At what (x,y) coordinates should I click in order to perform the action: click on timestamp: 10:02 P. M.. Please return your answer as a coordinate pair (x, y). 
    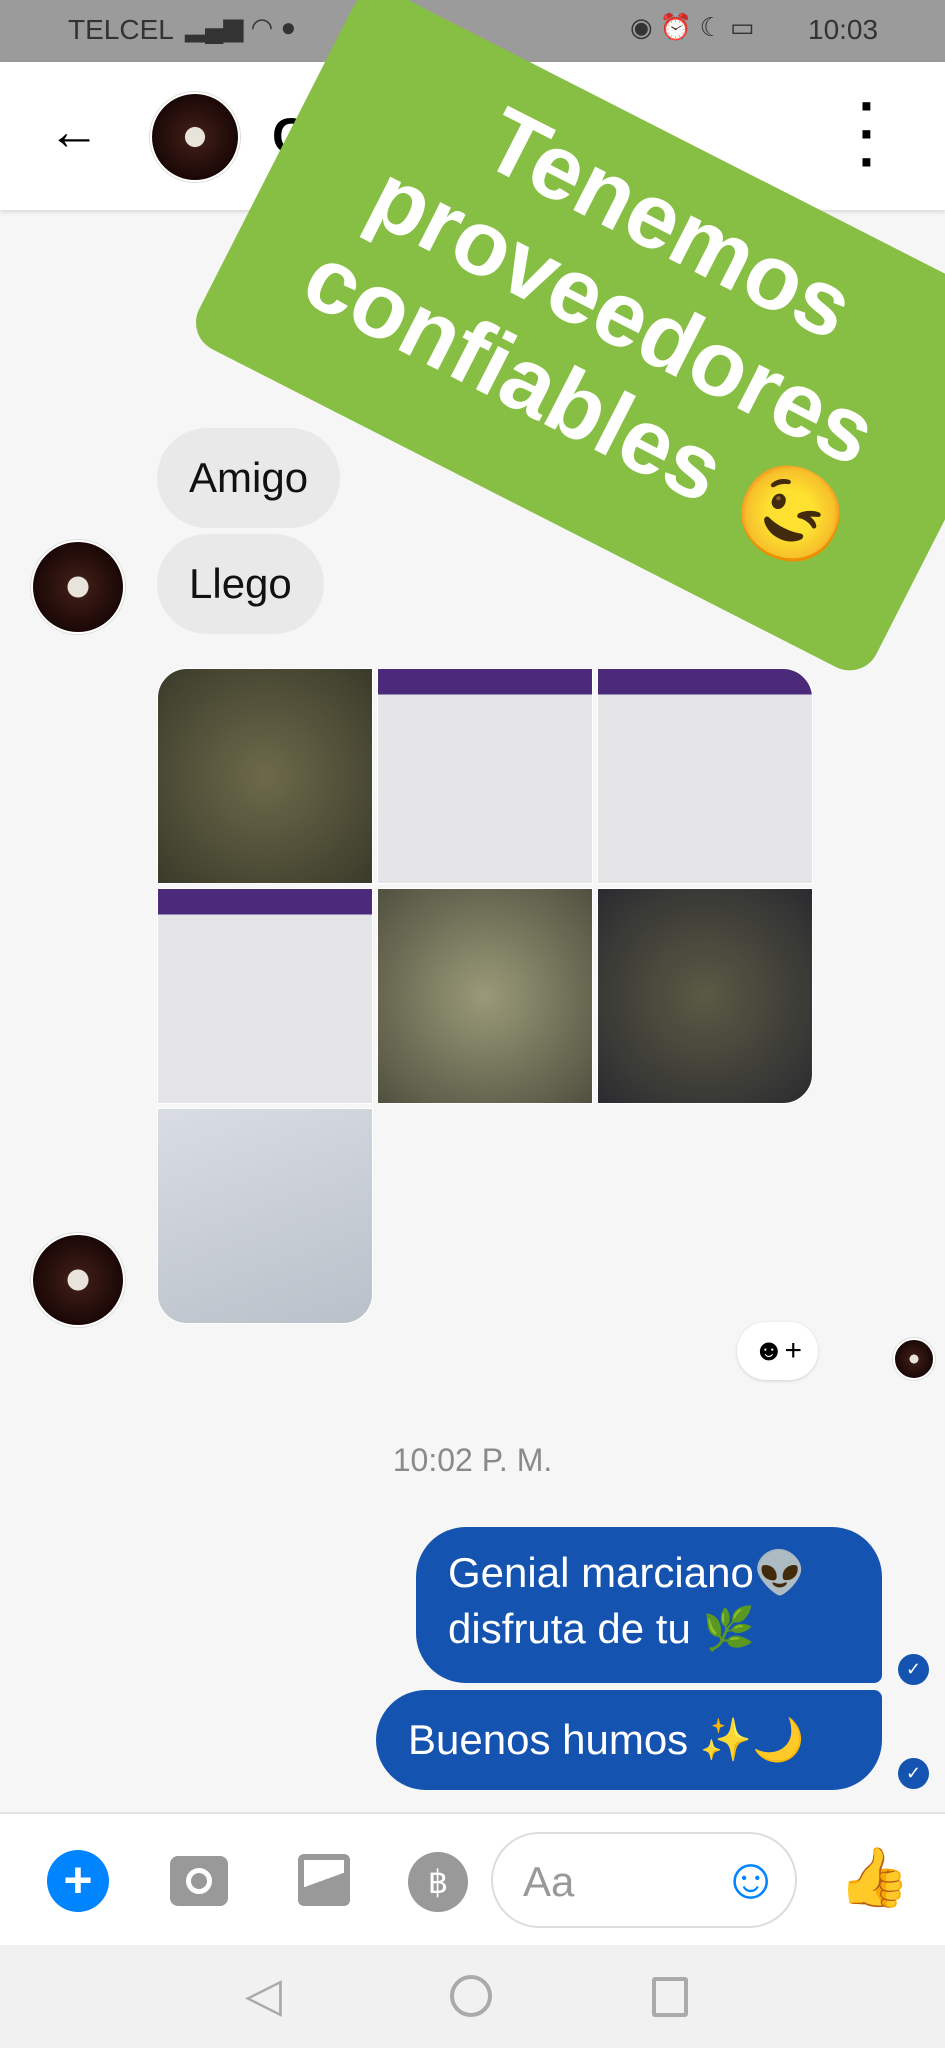
    Looking at the image, I should click on (472, 1460).